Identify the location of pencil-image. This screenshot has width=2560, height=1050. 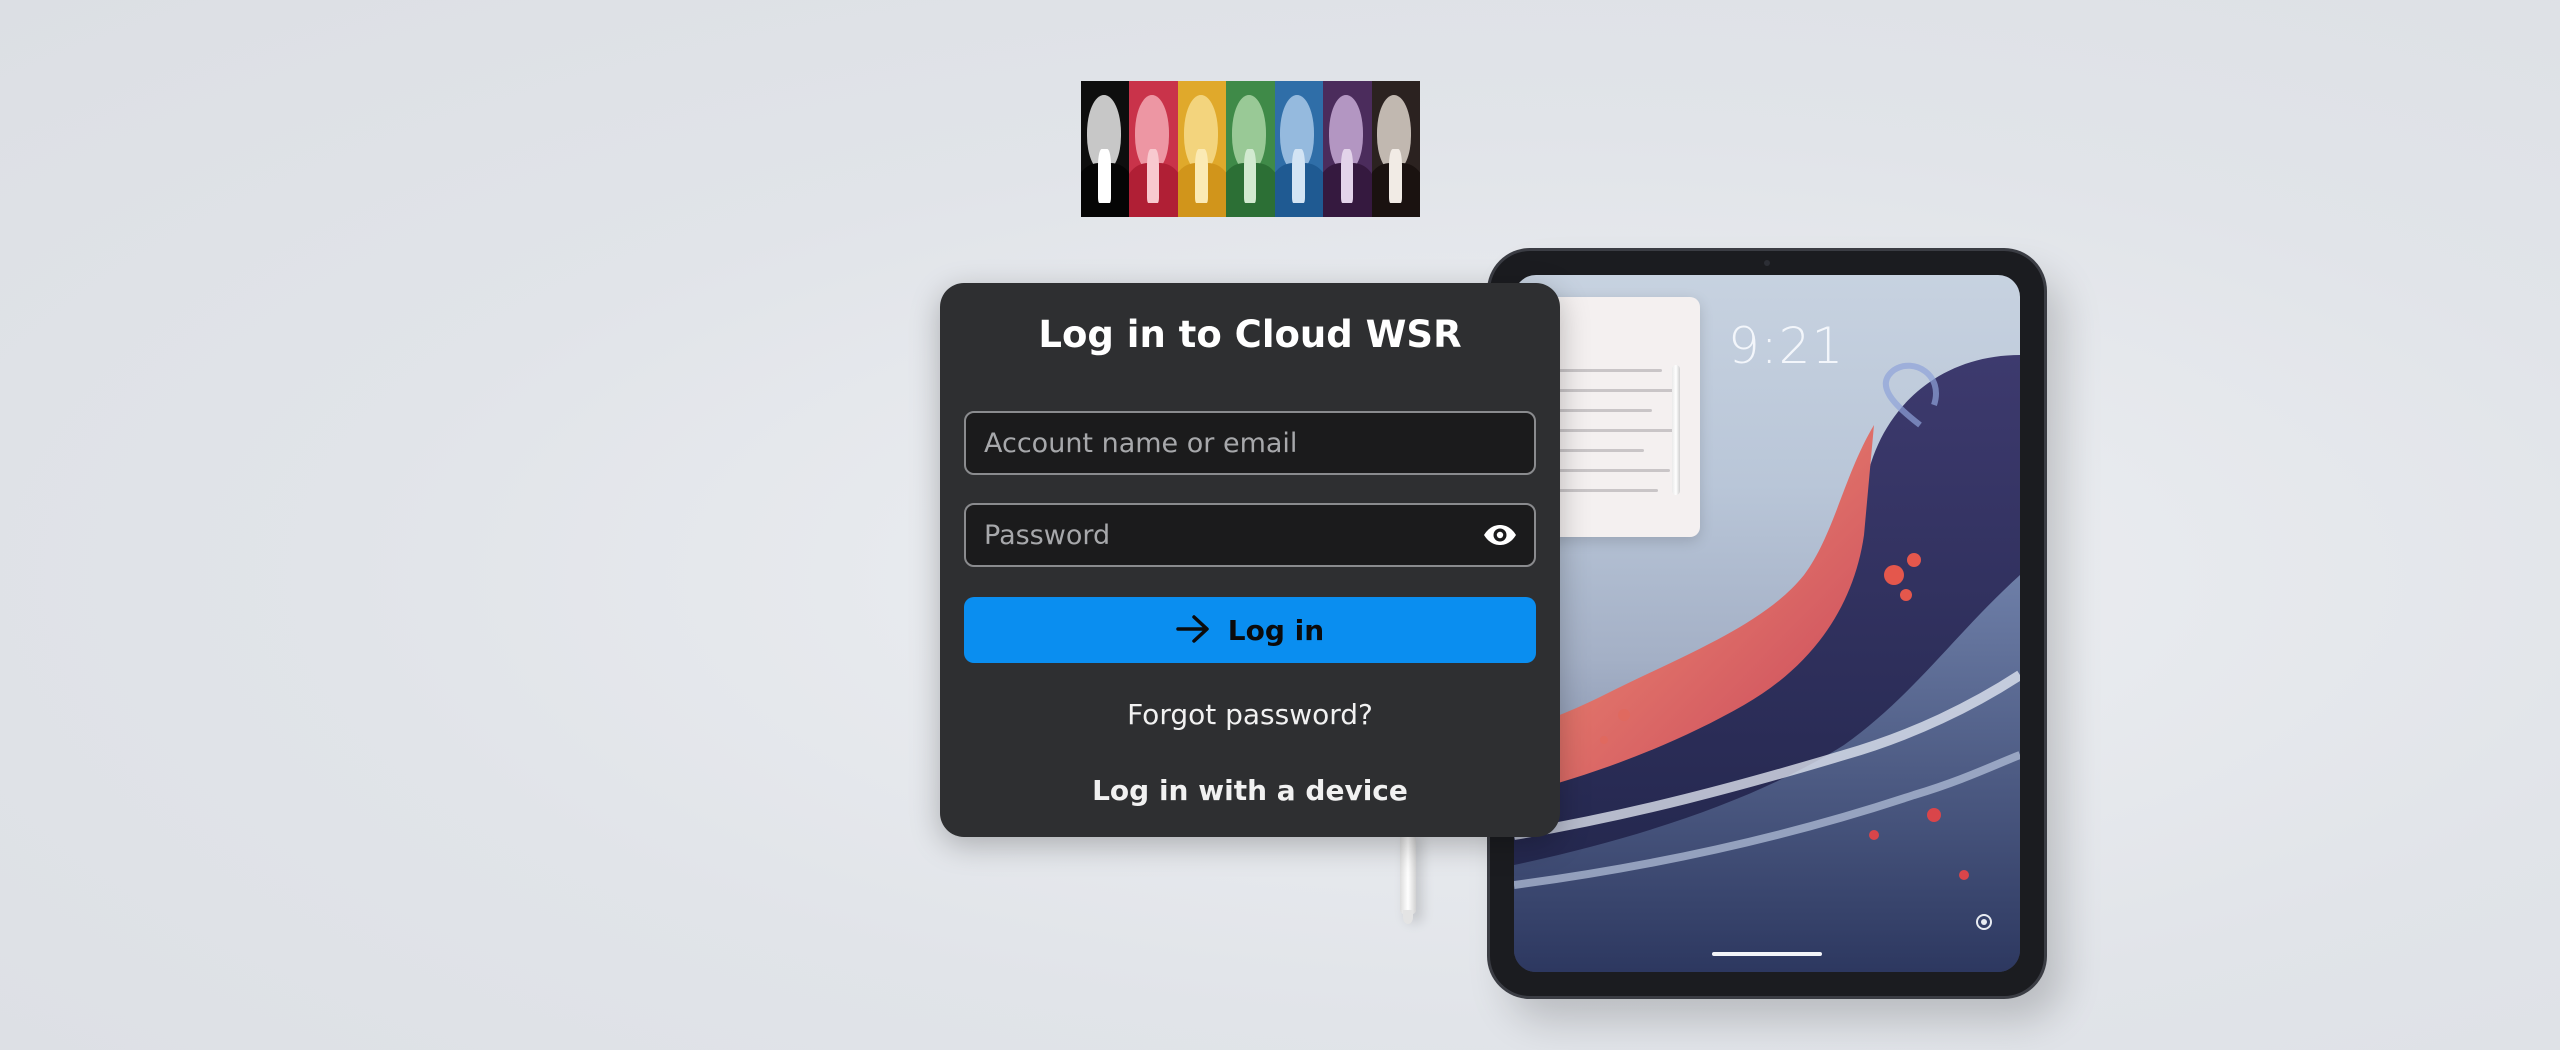
(1676, 430).